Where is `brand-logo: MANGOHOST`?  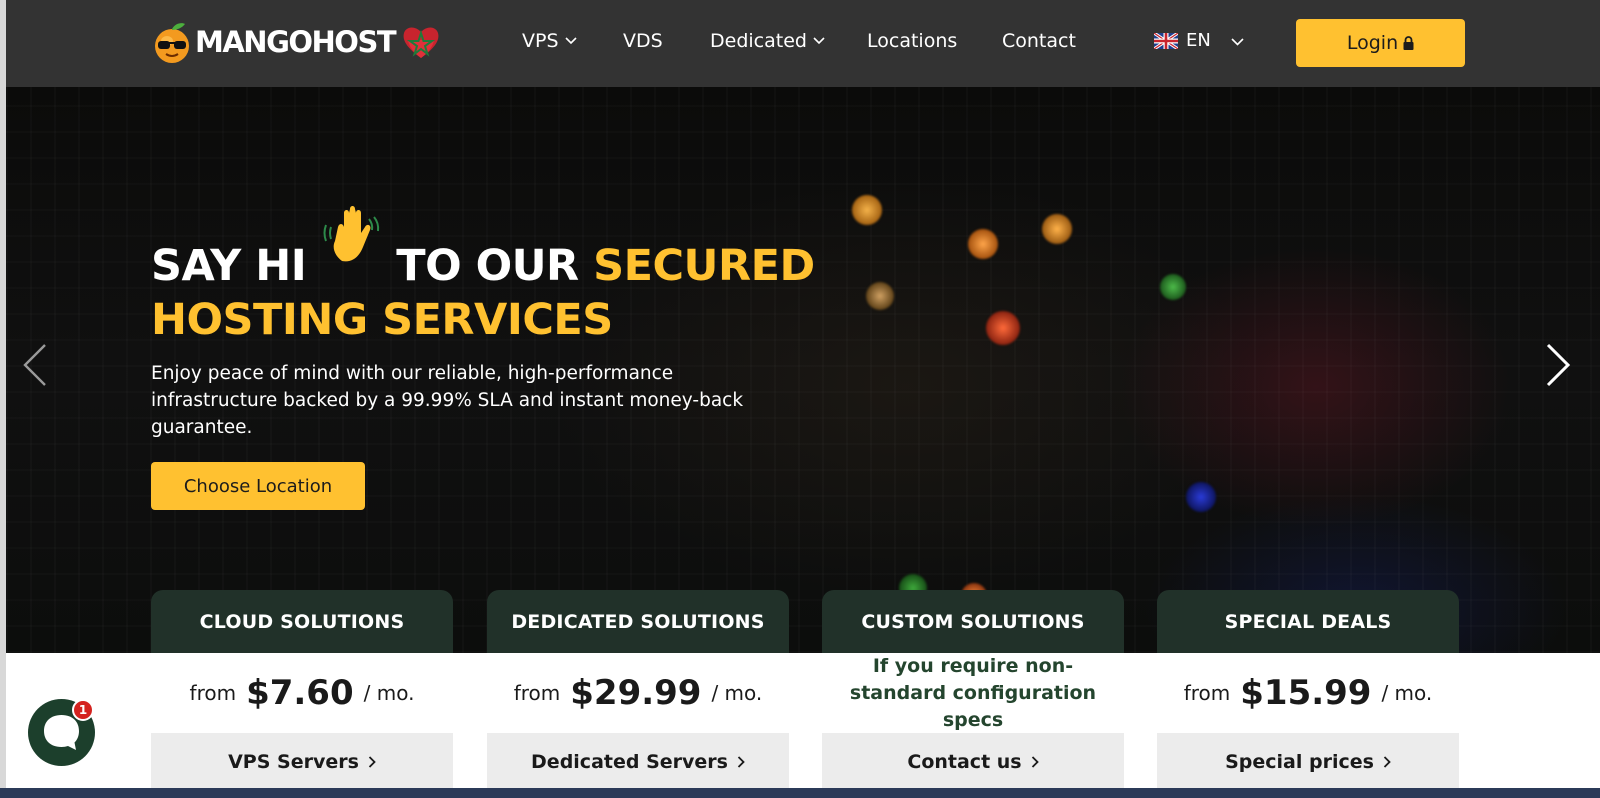
brand-logo: MANGOHOST is located at coordinates (296, 42).